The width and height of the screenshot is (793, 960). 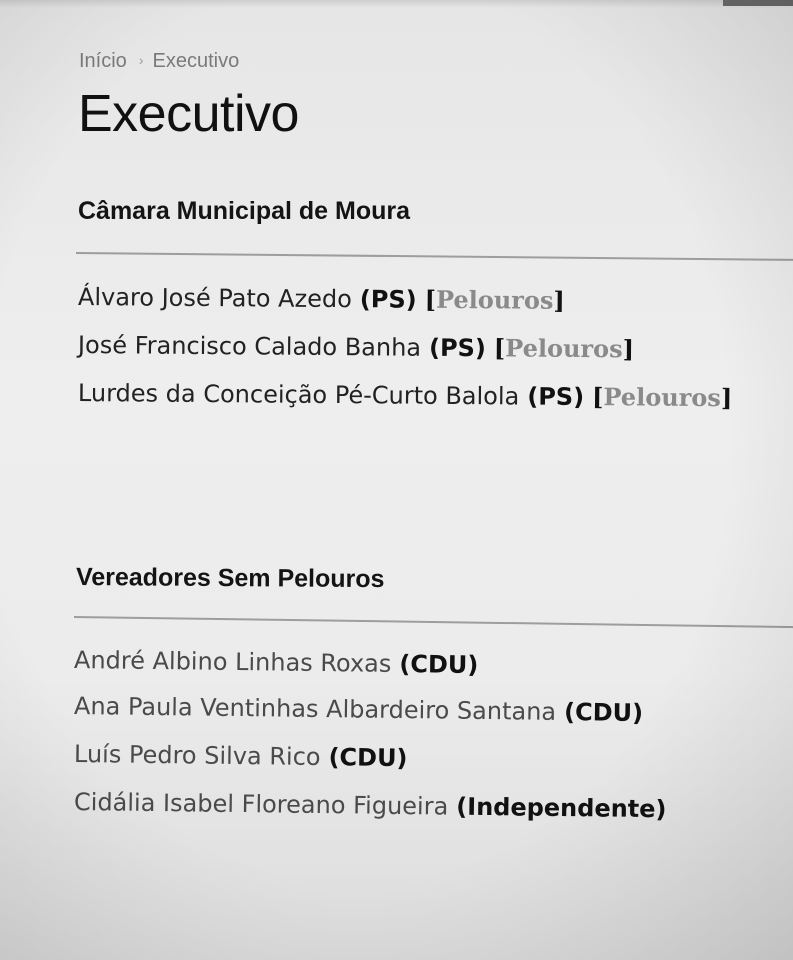 I want to click on breadcrumb-current: Executivo, so click(x=196, y=61).